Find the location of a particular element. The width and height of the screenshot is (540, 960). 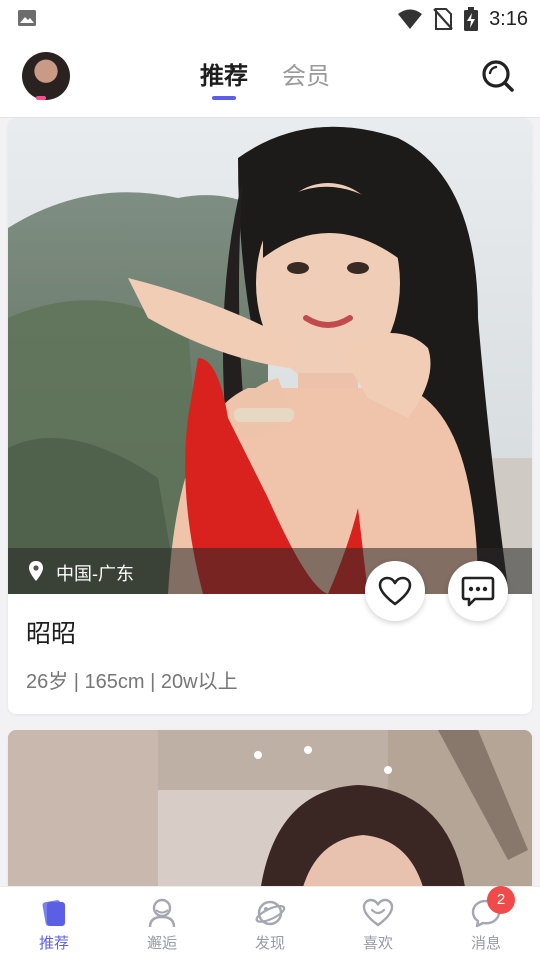

heart-icon is located at coordinates (395, 591).